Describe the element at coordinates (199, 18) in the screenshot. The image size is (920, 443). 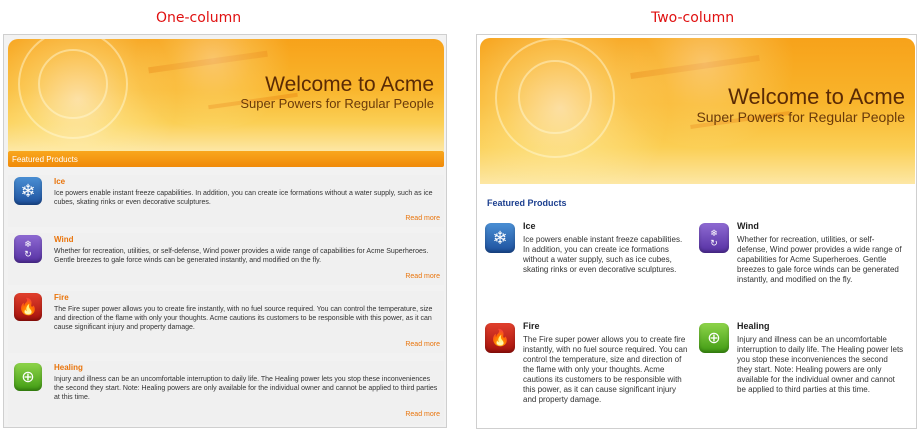
I see `one-column-caption: One-column` at that location.